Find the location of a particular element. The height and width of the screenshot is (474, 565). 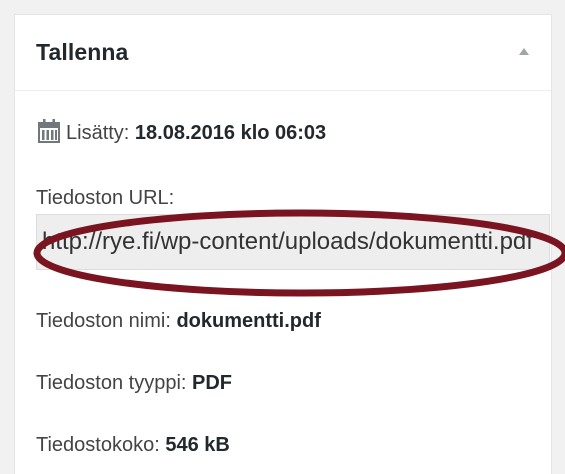

metabox-title: Tallenna is located at coordinates (82, 52).